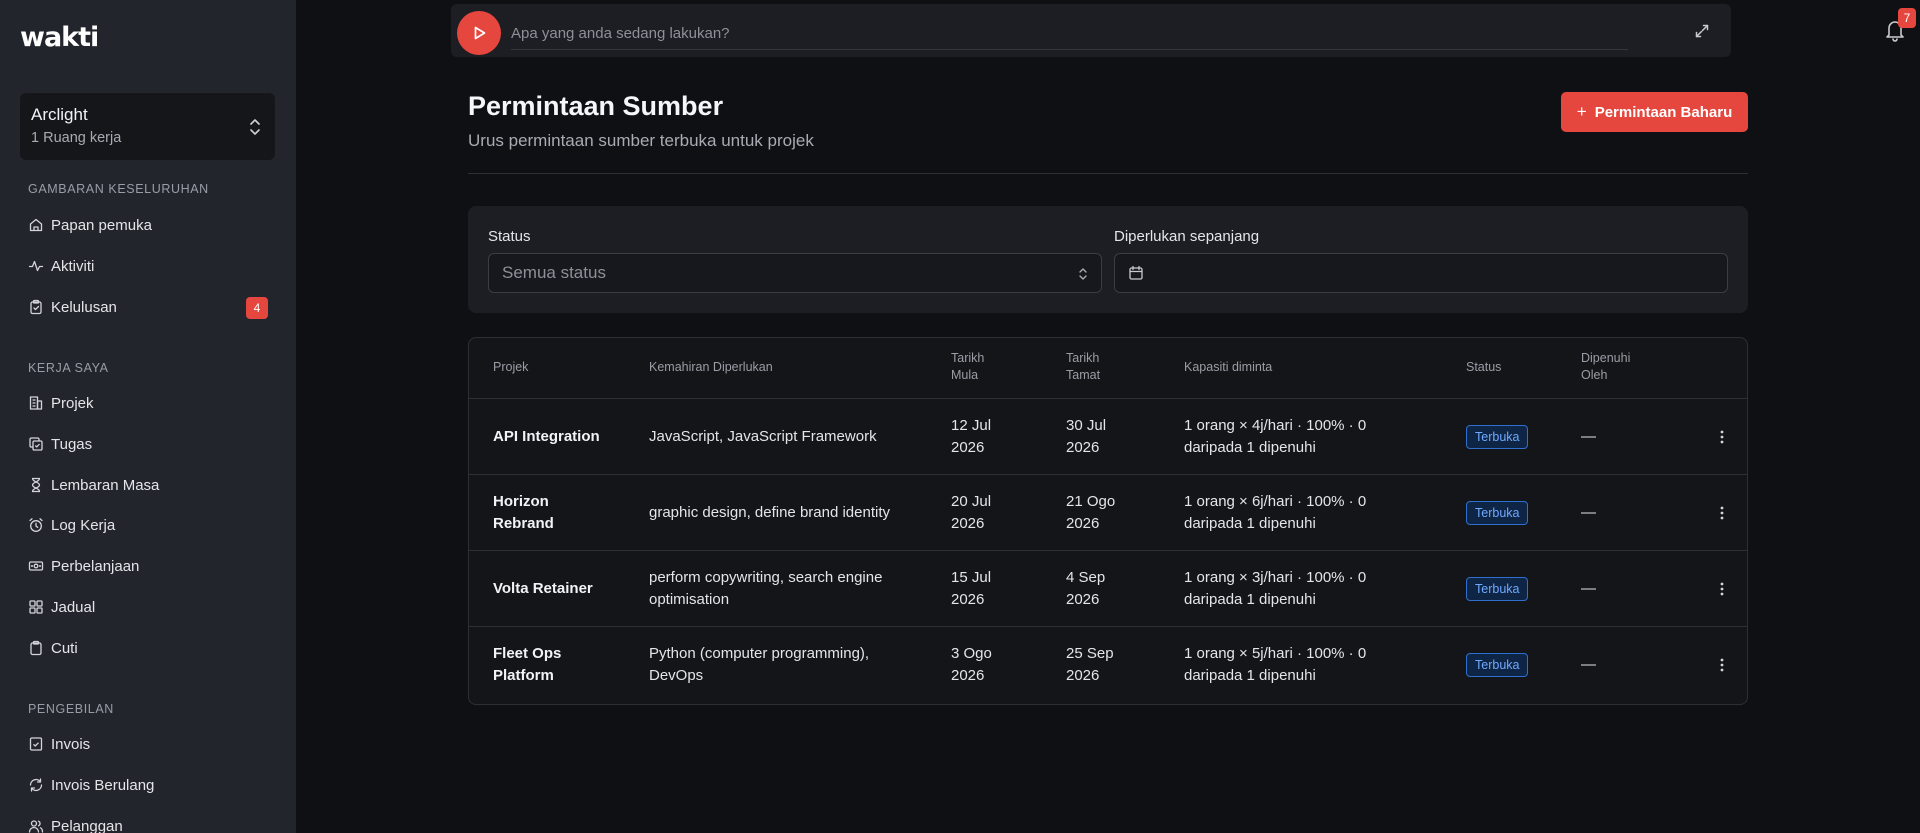 The height and width of the screenshot is (833, 1920). What do you see at coordinates (527, 653) in the screenshot?
I see `project-name-line1: Fleet Ops` at bounding box center [527, 653].